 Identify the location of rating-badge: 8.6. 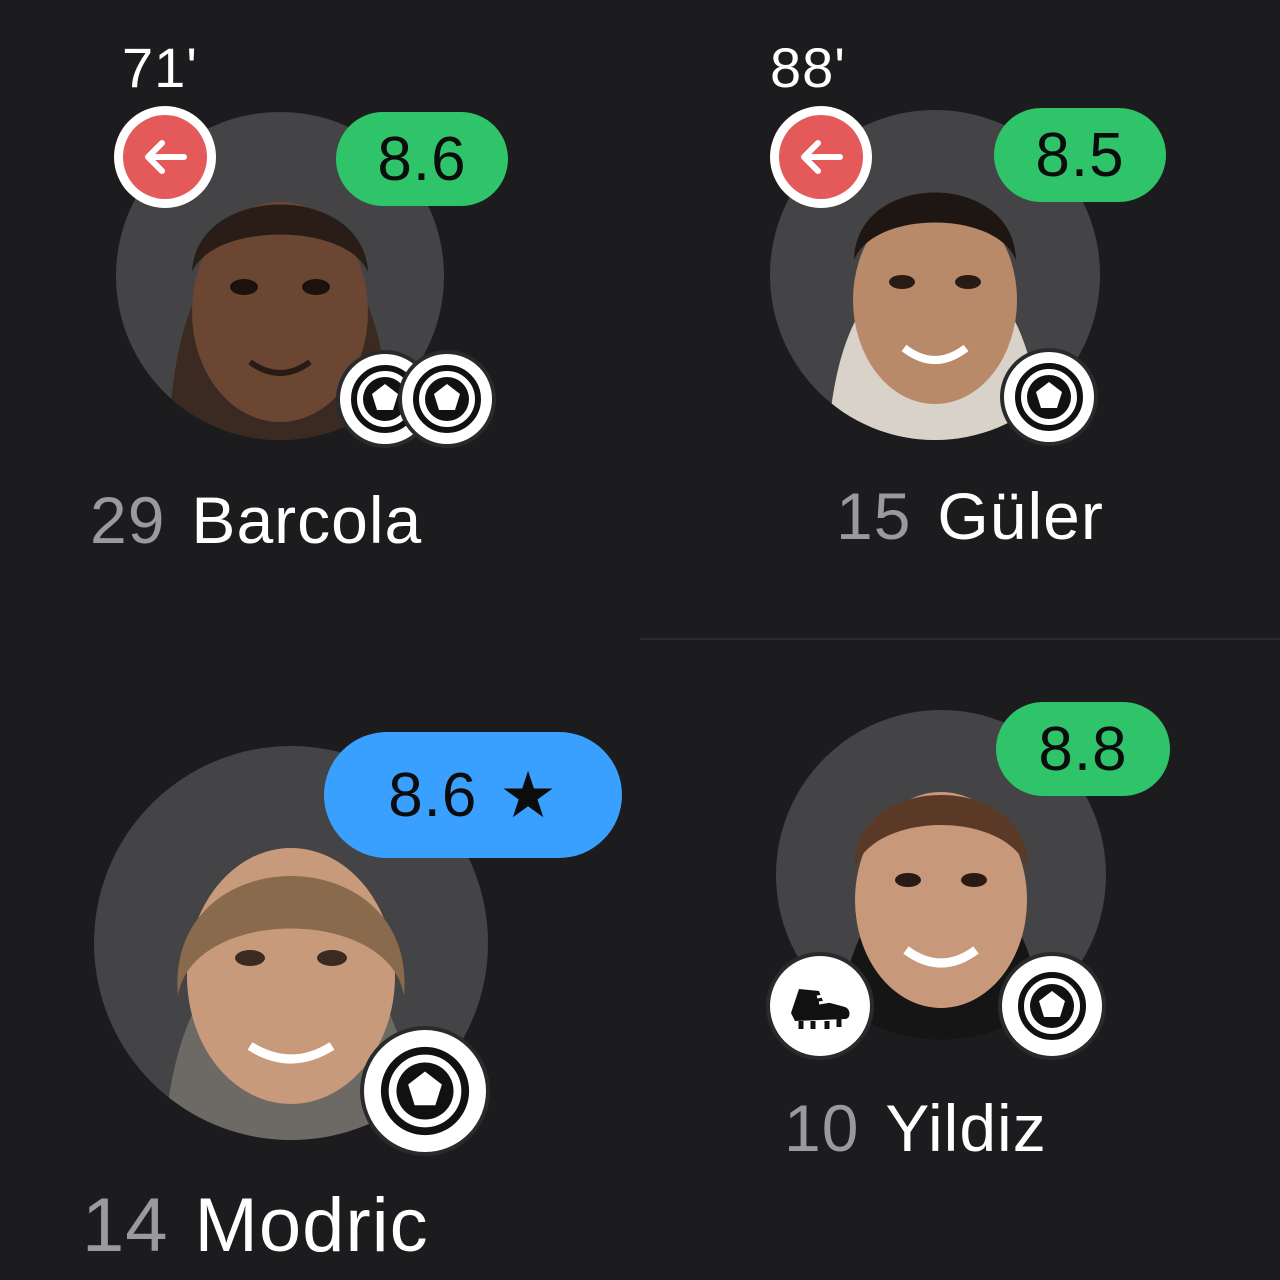
(422, 159).